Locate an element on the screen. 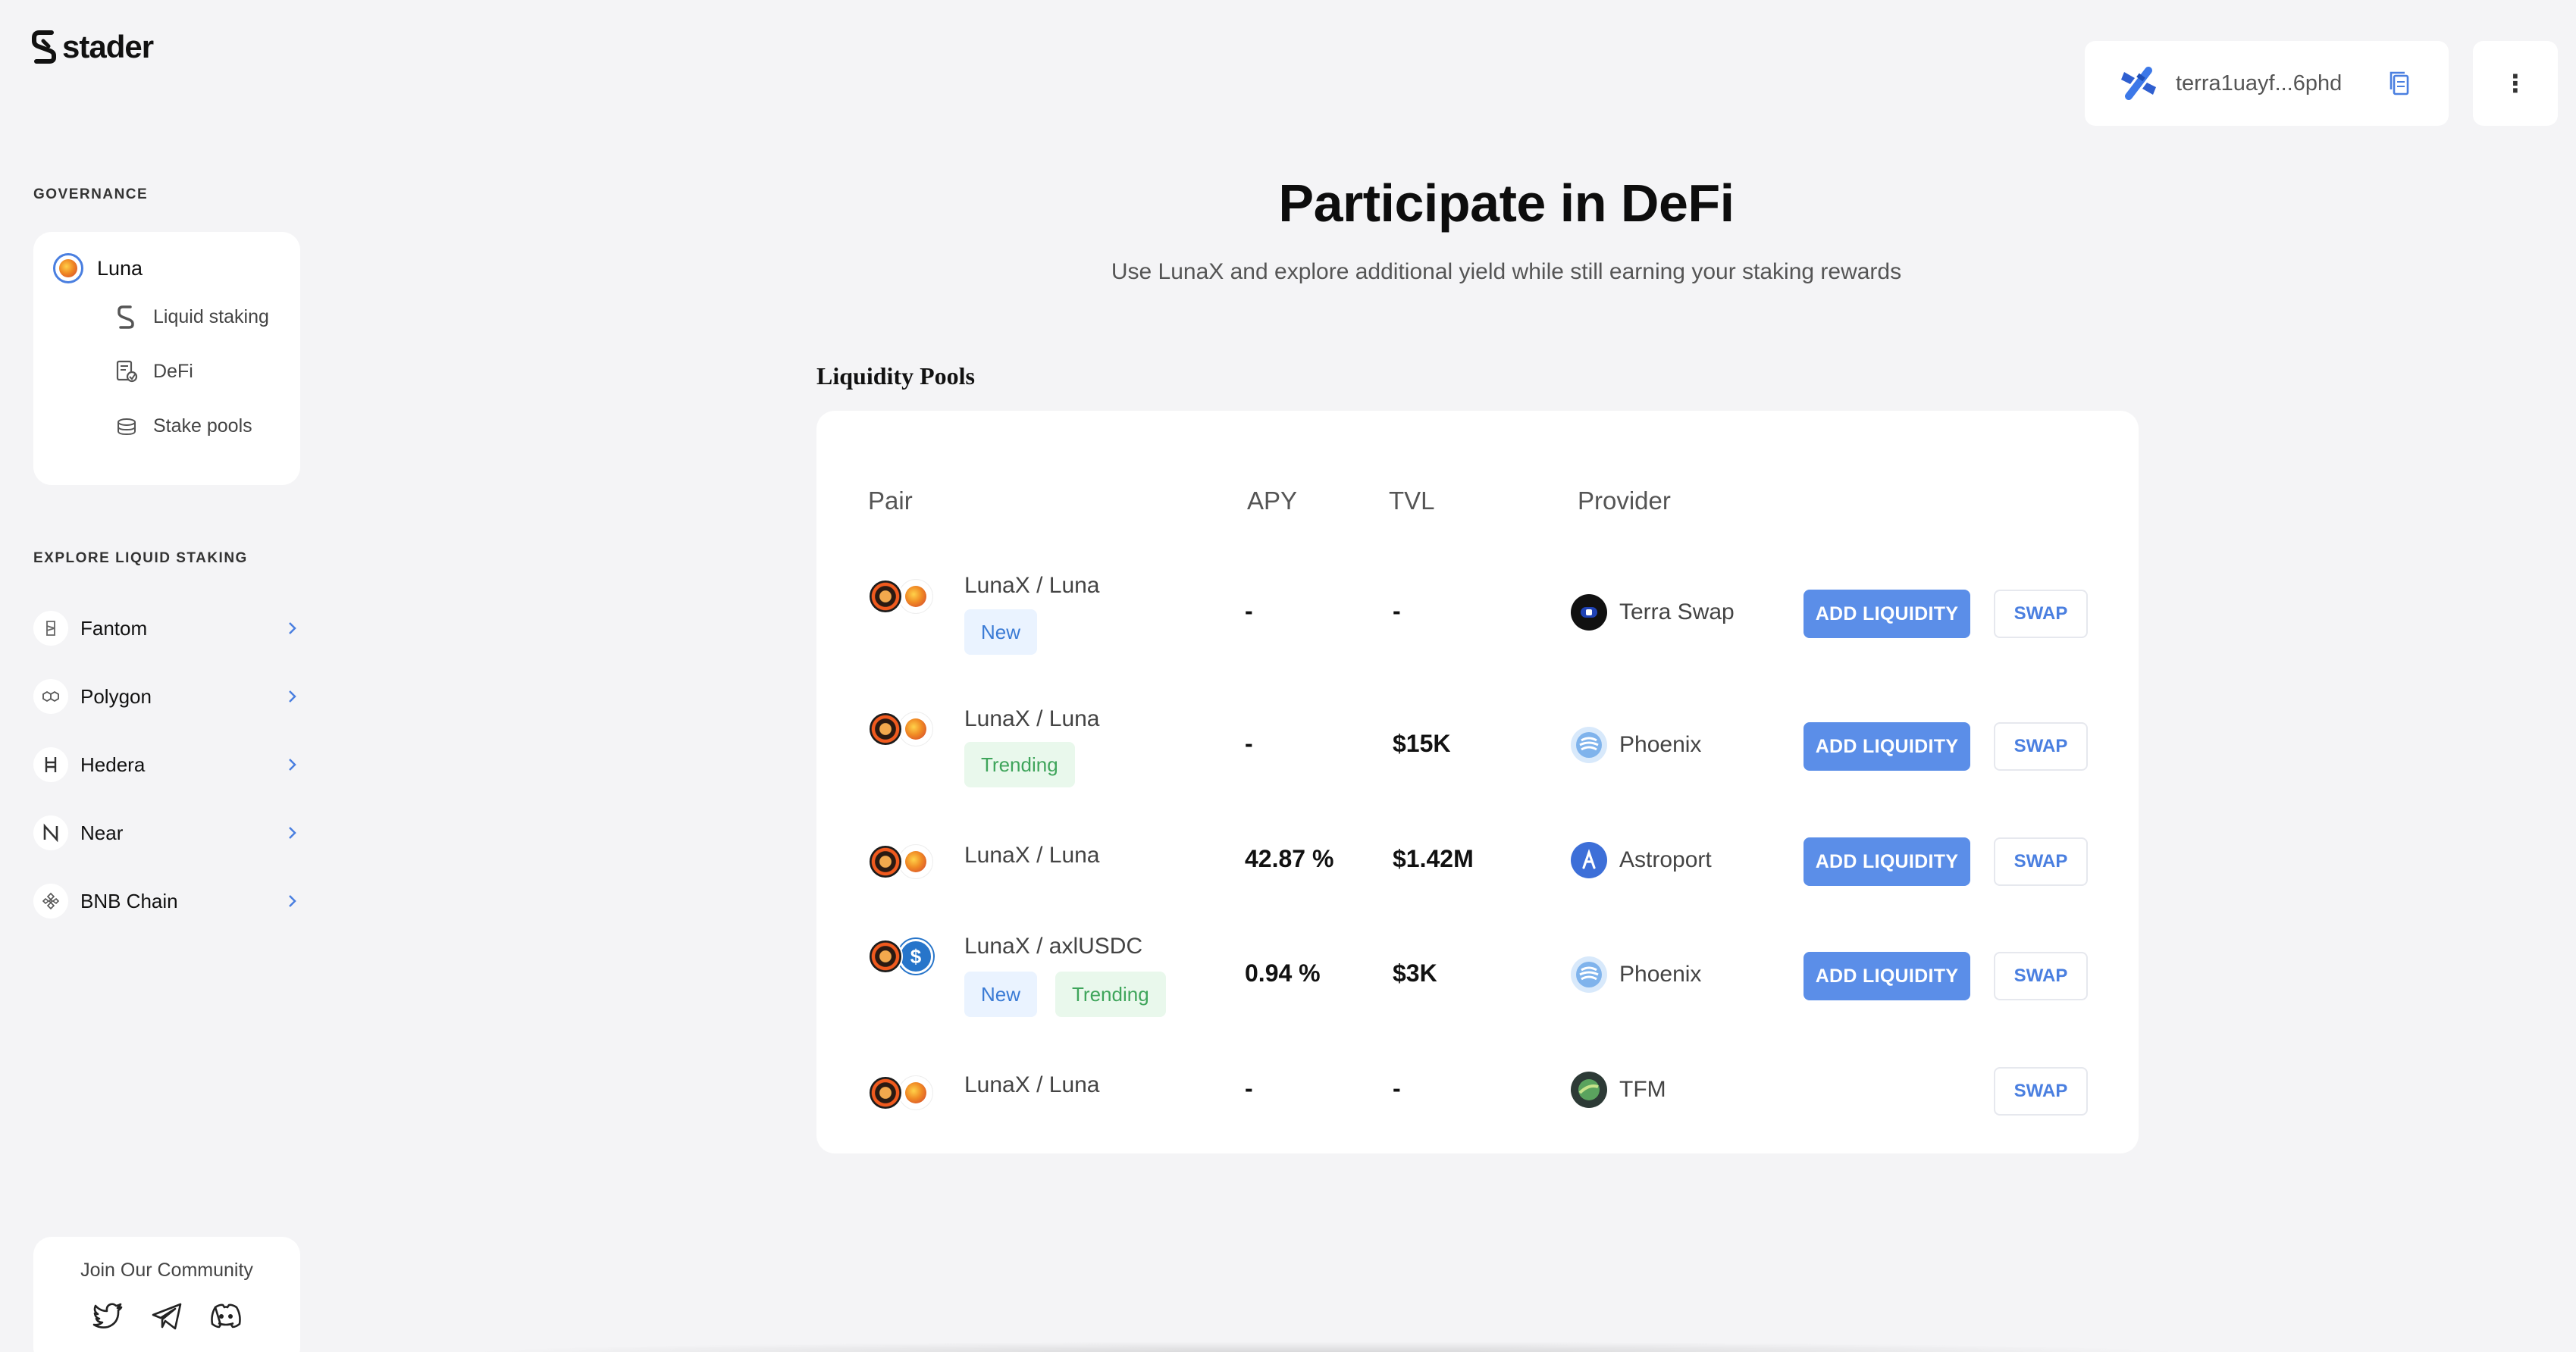 Image resolution: width=2576 pixels, height=1352 pixels. sidebar-item-luna: Luna is located at coordinates (166, 268).